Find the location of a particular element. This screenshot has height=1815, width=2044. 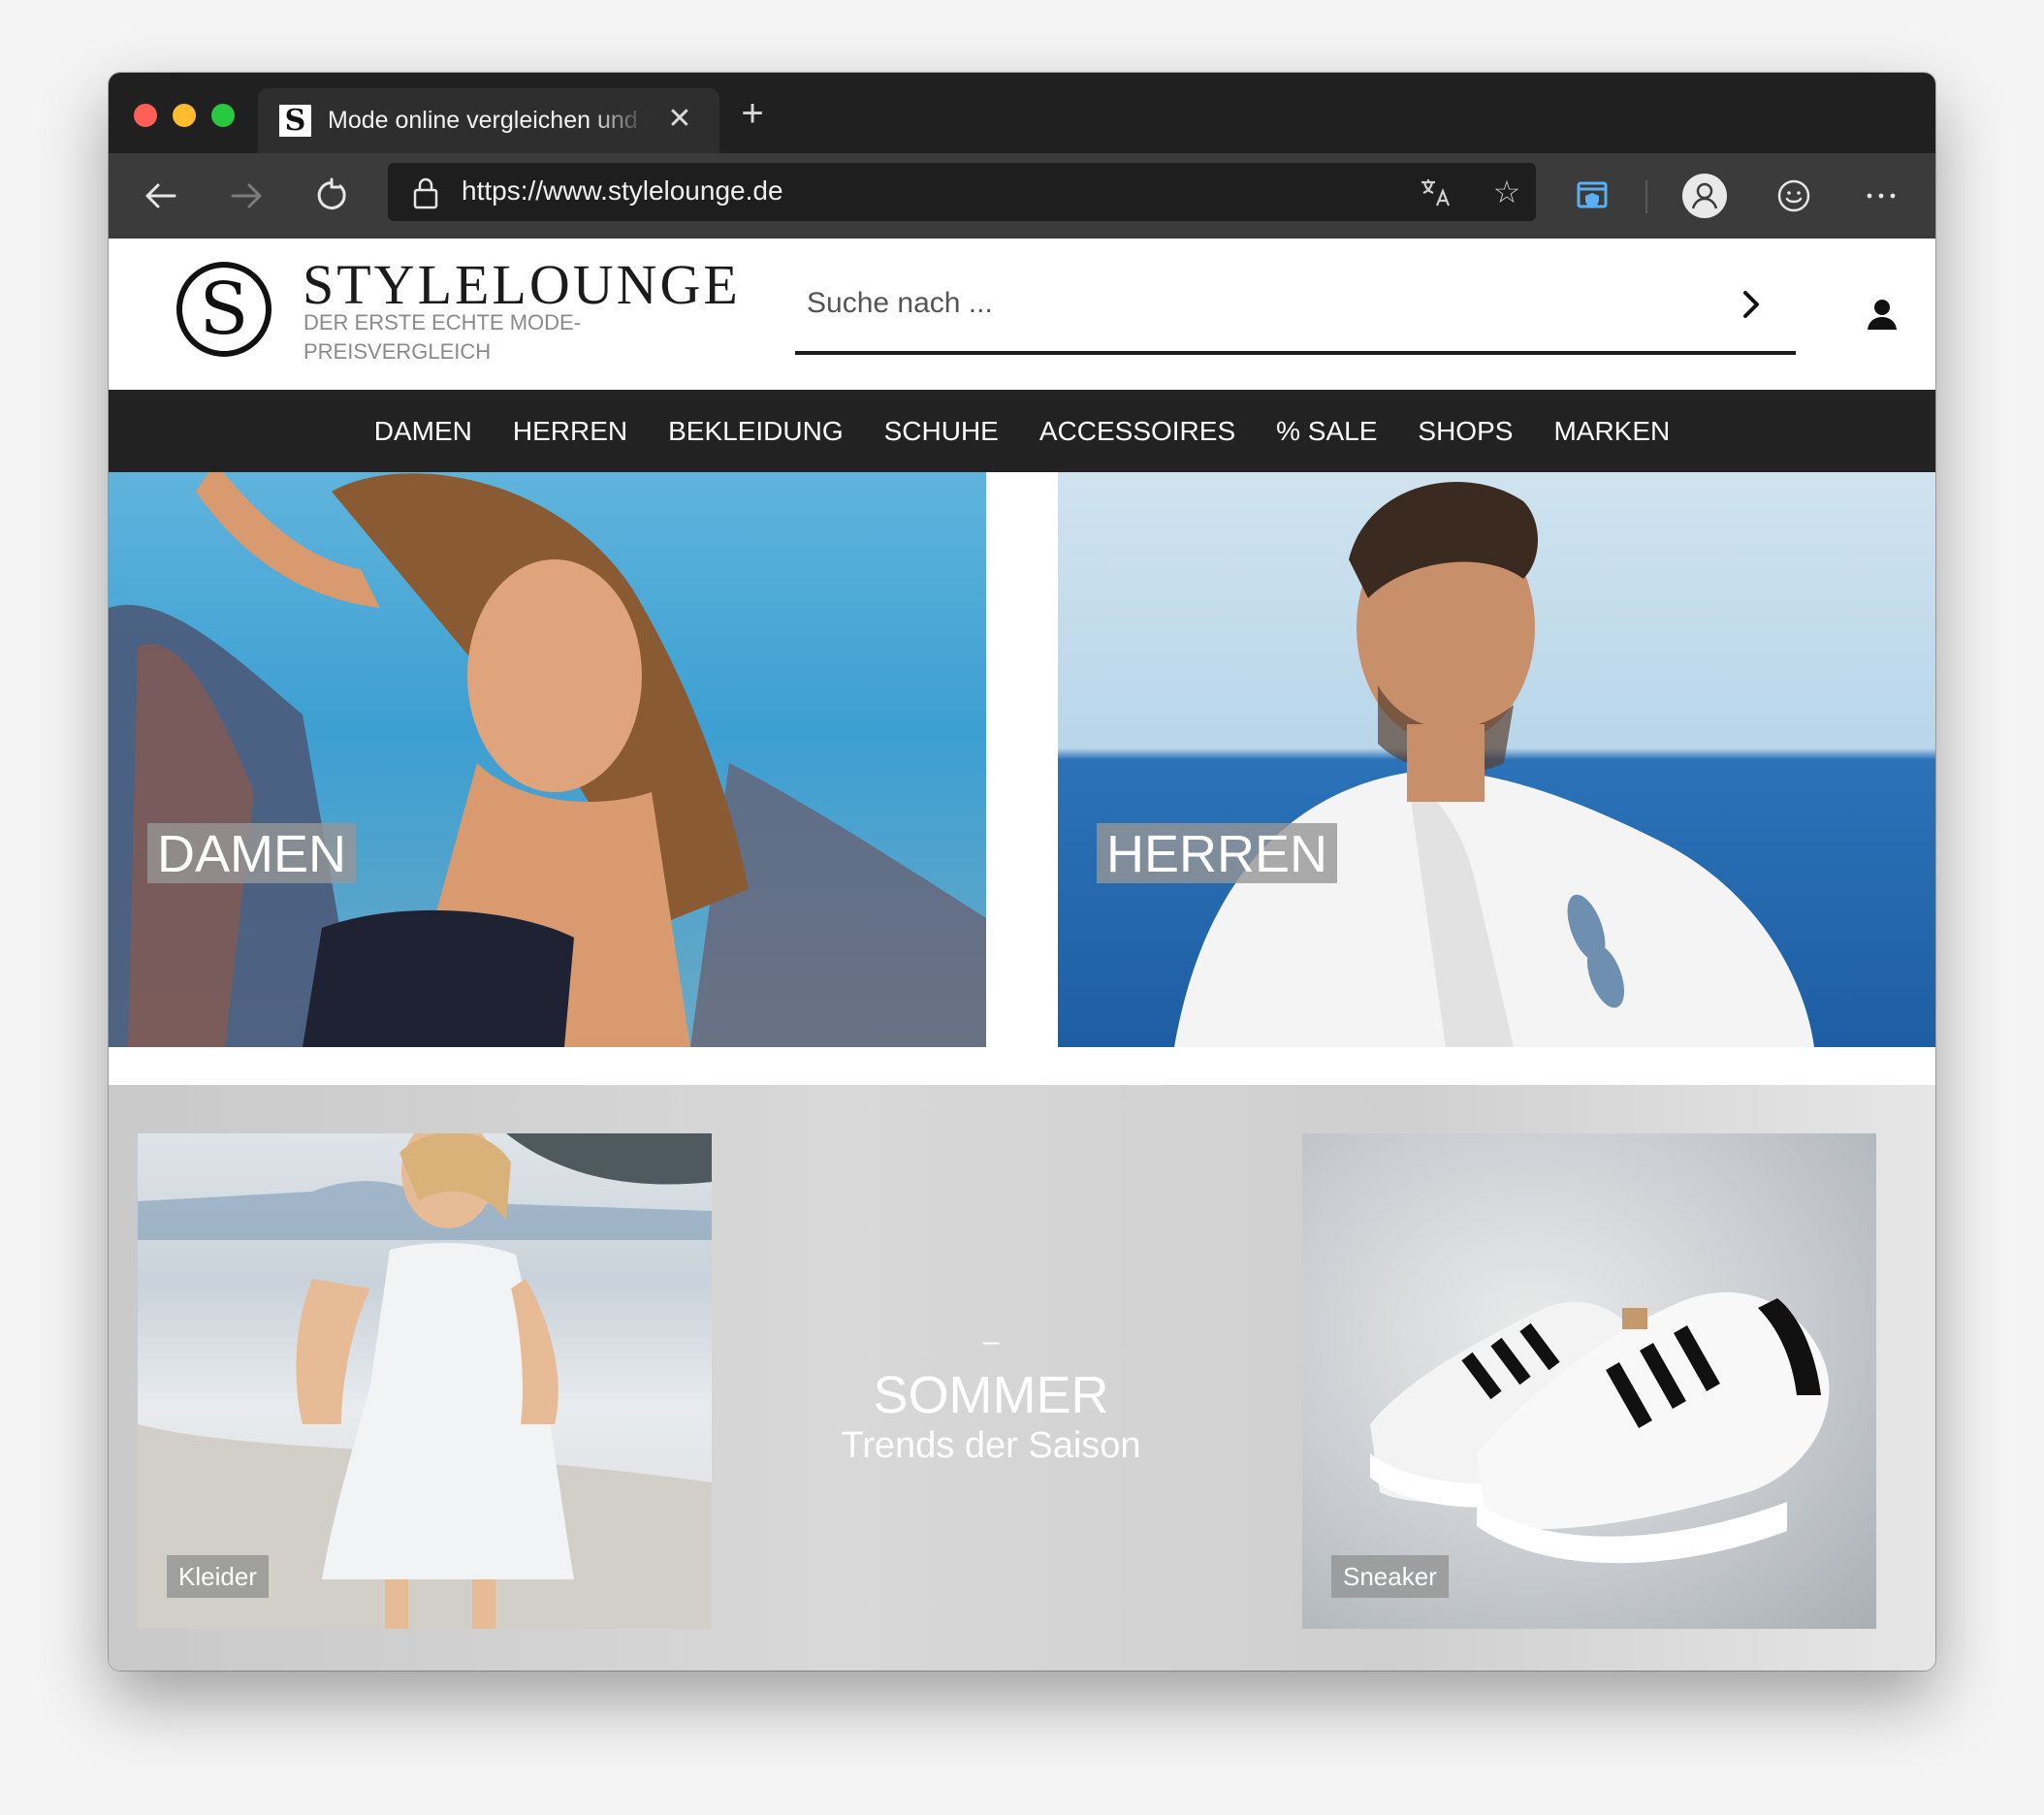

toolbar-separator is located at coordinates (1646, 196).